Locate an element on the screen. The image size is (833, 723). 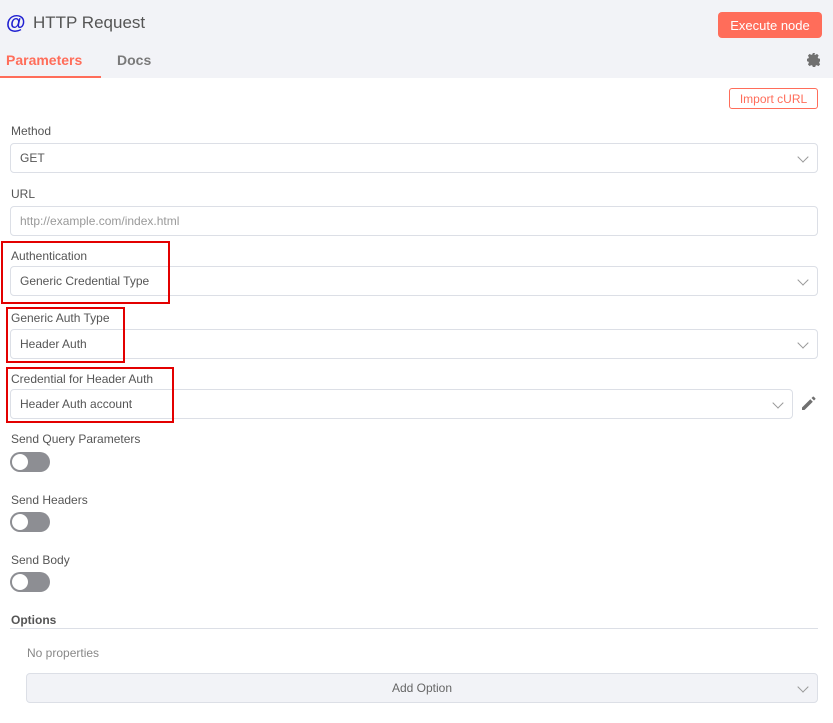
add-option-select: Add Option is located at coordinates (422, 688).